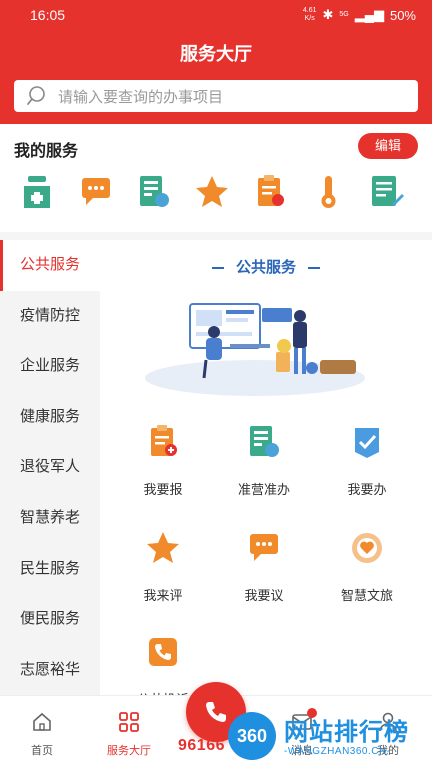 Image resolution: width=432 pixels, height=768 pixels. I want to click on grid-label: 我要议, so click(264, 595).